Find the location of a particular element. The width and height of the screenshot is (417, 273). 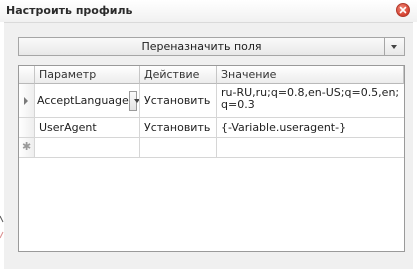

title-bar: Настроить профиль is located at coordinates (208, 11).